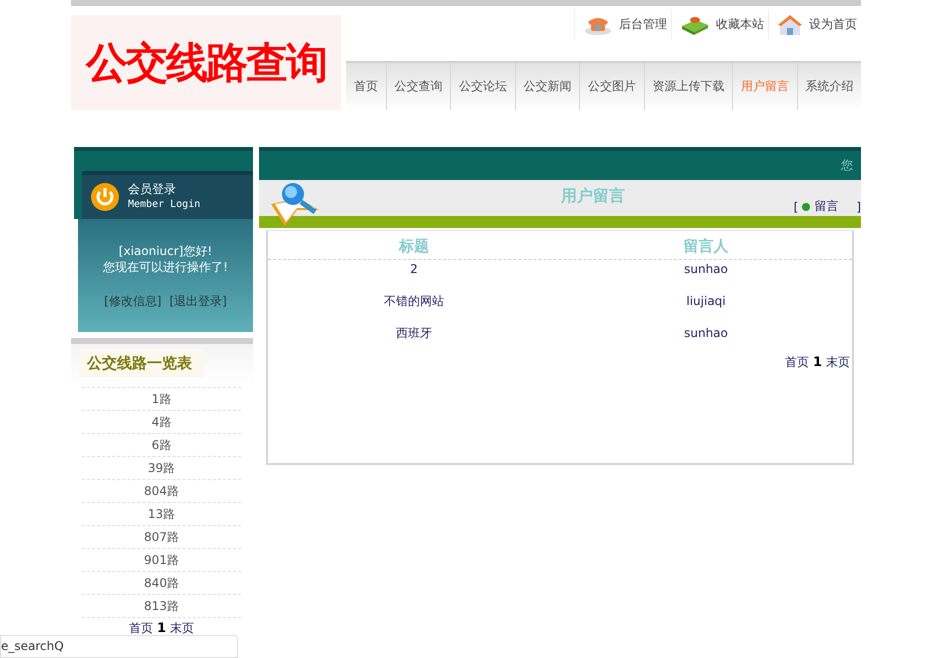  What do you see at coordinates (414, 246) in the screenshot?
I see `column-header: 标题` at bounding box center [414, 246].